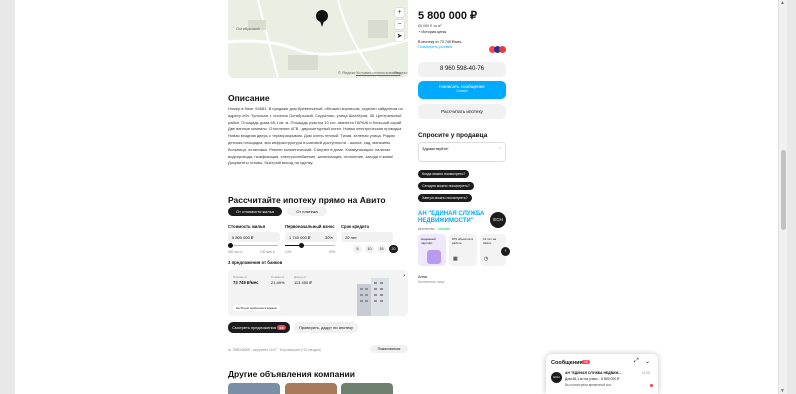 This screenshot has height=394, width=796. What do you see at coordinates (310, 226) in the screenshot?
I see `label-down: Первоначальный взнос` at bounding box center [310, 226].